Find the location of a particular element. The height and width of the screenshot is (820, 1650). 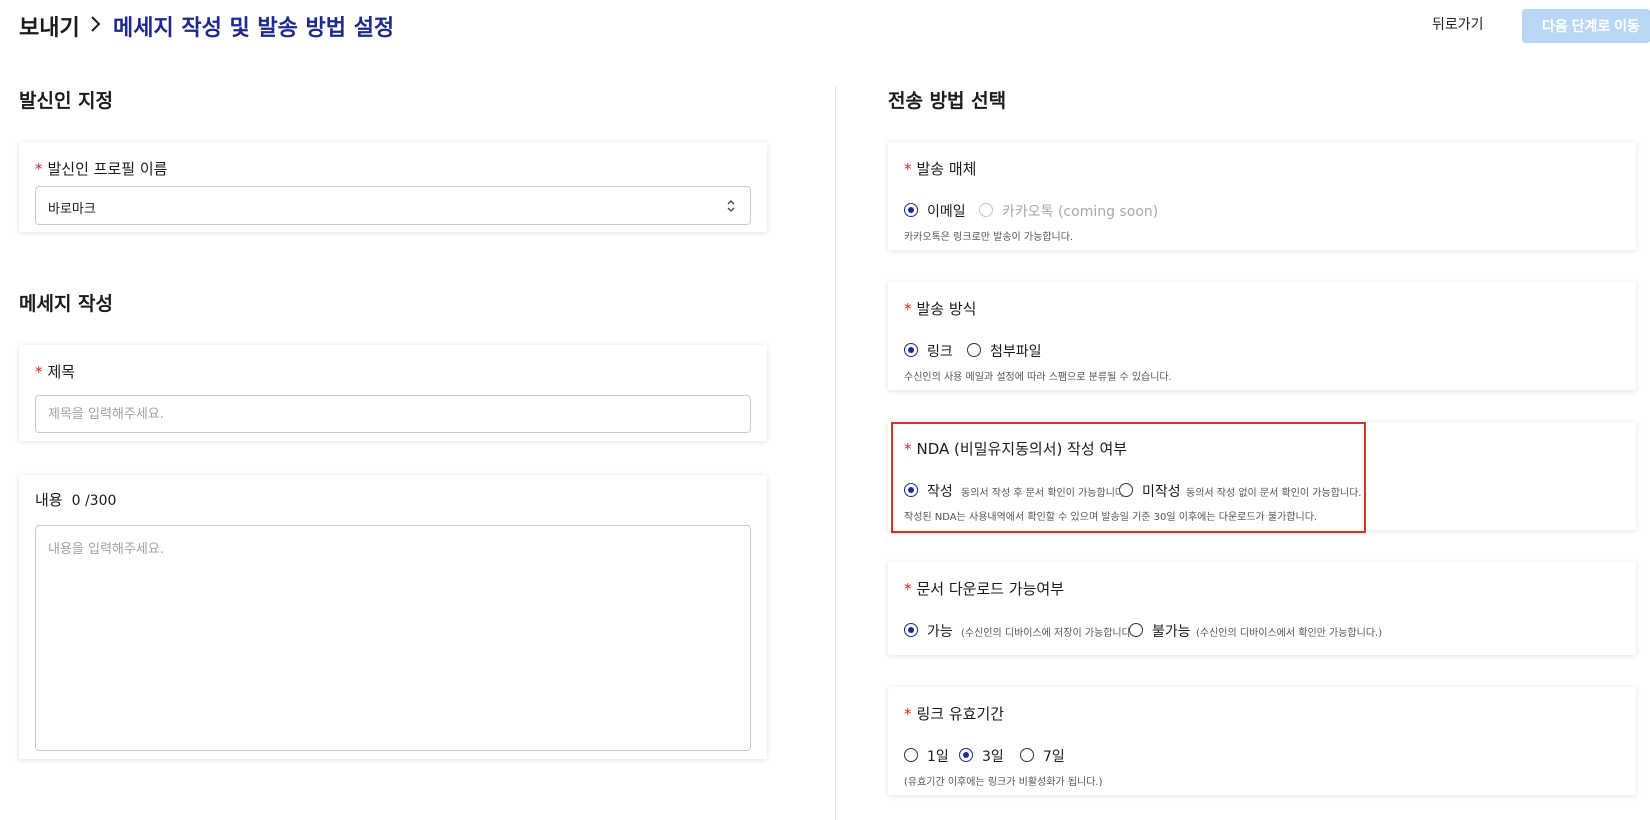

option-link-label: 링크 is located at coordinates (940, 351).